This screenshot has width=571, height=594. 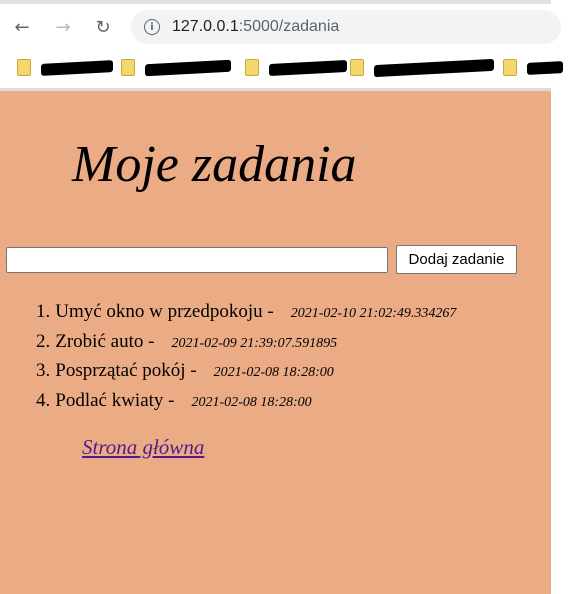 What do you see at coordinates (115, 400) in the screenshot?
I see `task-name: Podlać kwiaty -` at bounding box center [115, 400].